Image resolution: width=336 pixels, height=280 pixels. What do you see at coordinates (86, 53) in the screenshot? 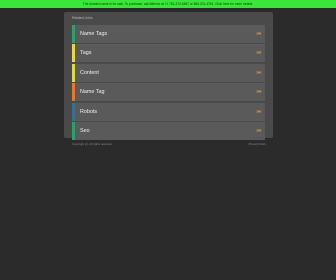
I see `link-label: Tags` at bounding box center [86, 53].